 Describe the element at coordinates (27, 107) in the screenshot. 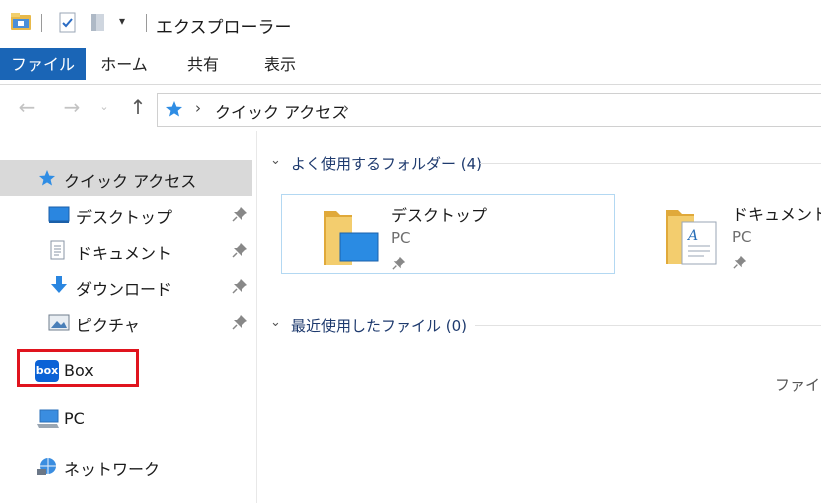

I see `back-arrow-icon: ←` at that location.